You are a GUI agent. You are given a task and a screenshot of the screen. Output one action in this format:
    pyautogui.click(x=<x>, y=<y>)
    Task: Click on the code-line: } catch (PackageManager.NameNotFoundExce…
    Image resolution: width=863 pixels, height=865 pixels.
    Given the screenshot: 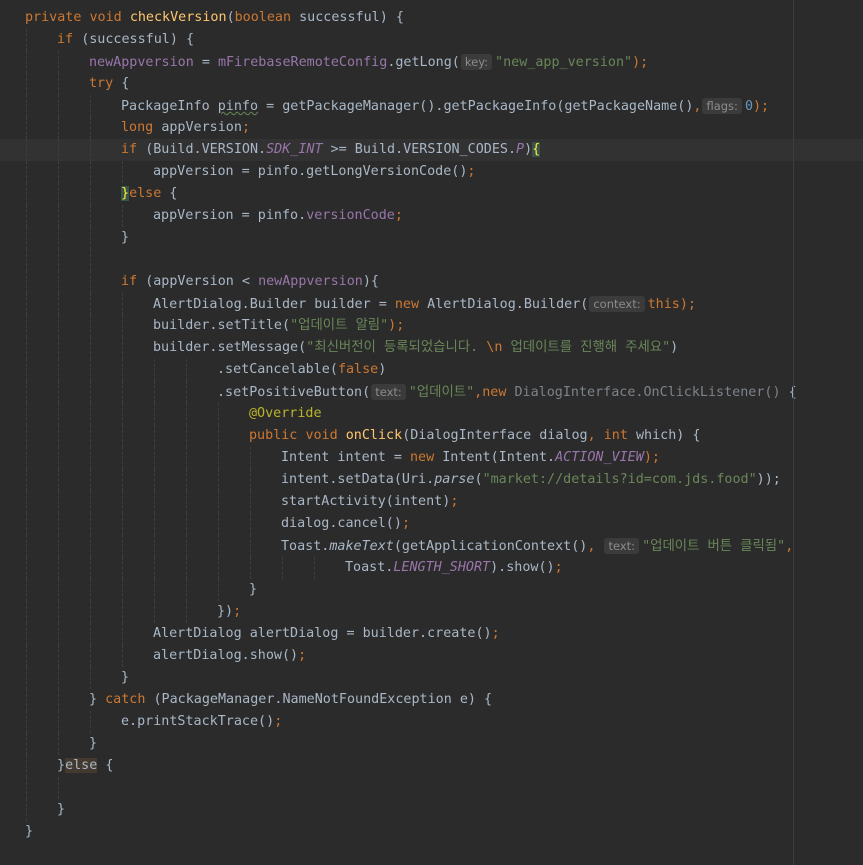 What is the action you would take?
    pyautogui.click(x=431, y=700)
    